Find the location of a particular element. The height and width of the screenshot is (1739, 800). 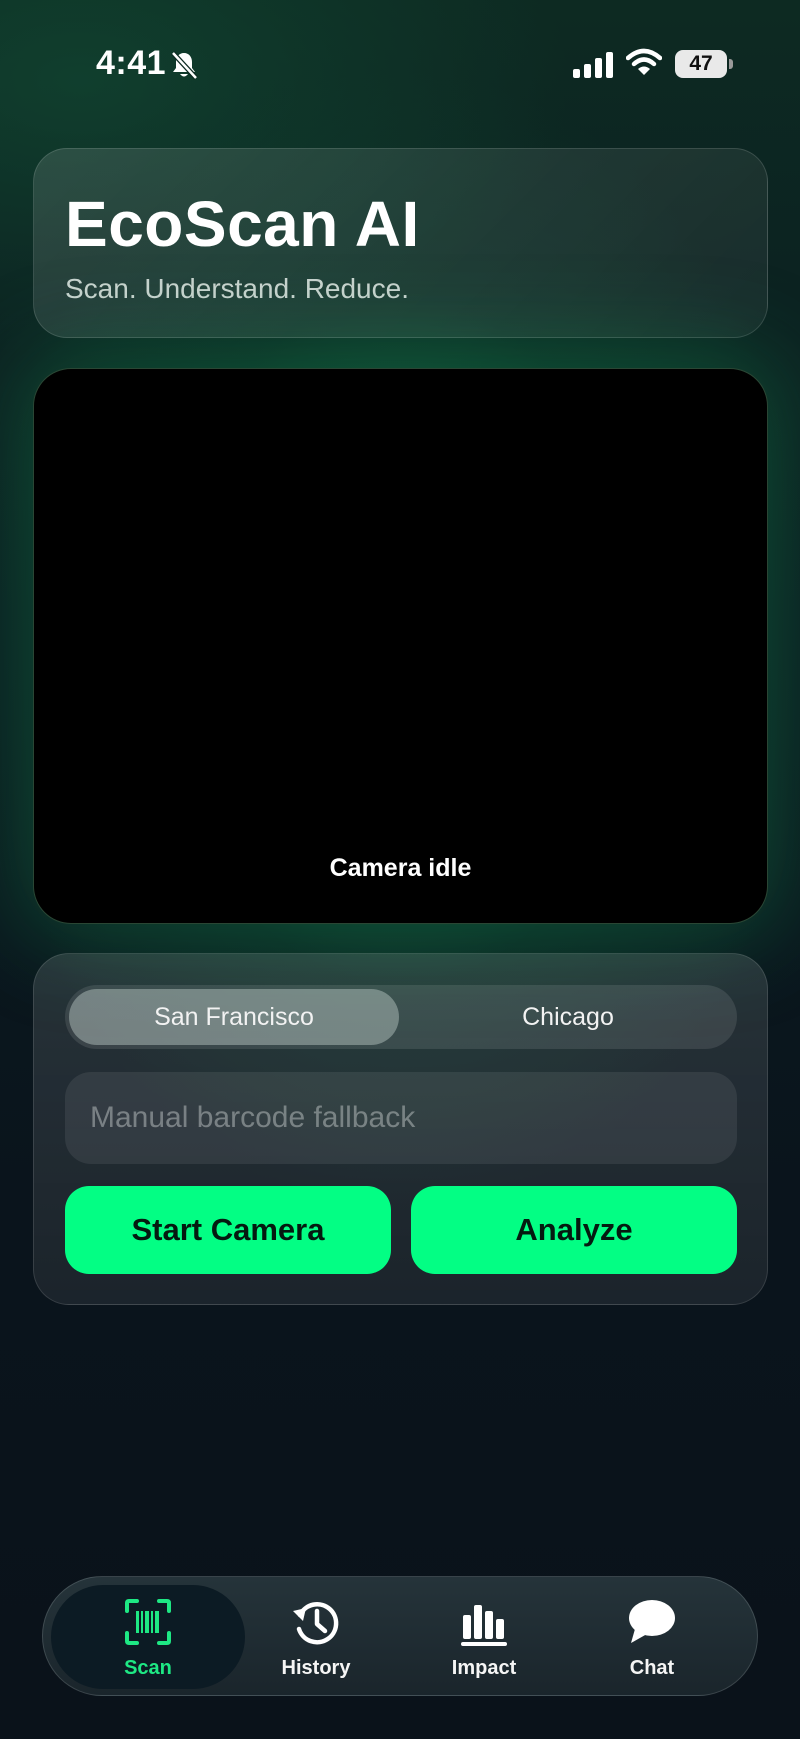

barcode-scan-icon is located at coordinates (148, 1622).